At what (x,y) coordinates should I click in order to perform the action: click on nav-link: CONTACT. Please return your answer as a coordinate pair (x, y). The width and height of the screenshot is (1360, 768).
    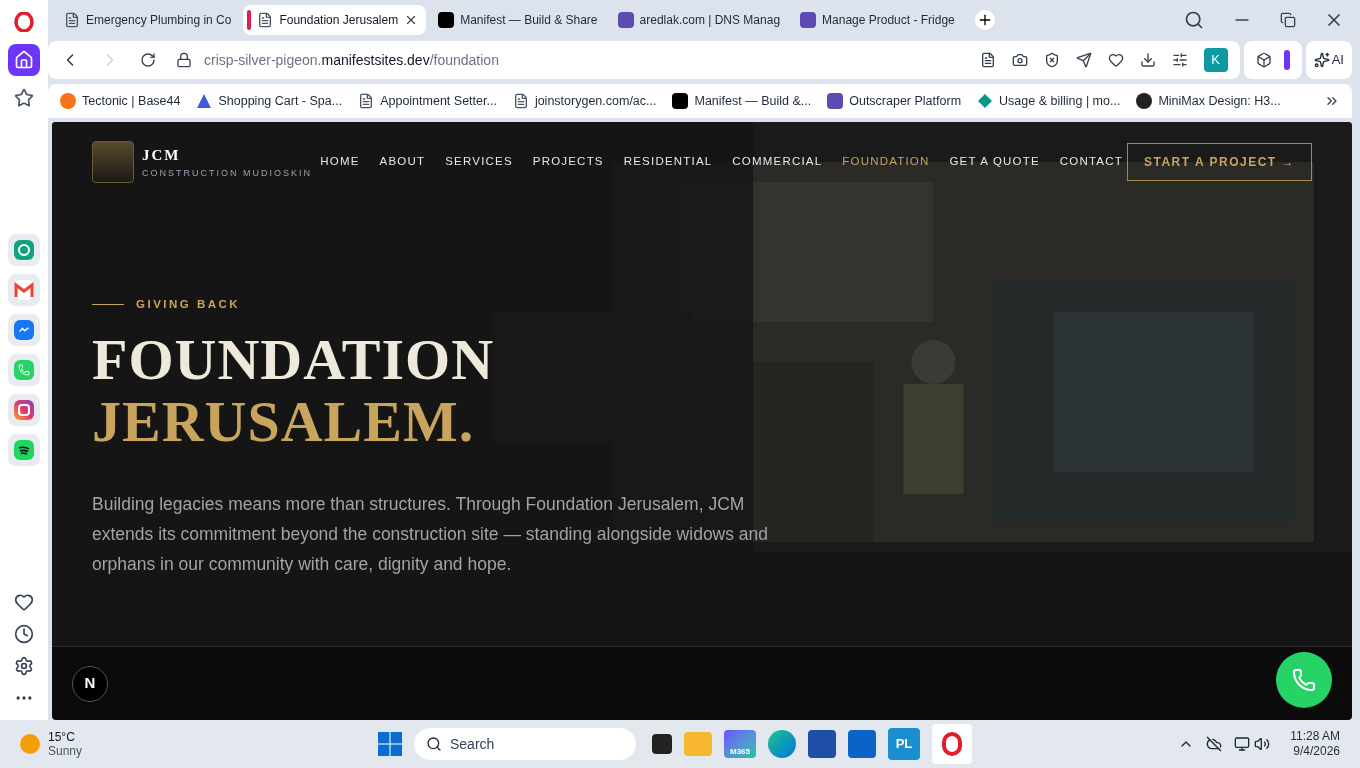
    Looking at the image, I should click on (1091, 162).